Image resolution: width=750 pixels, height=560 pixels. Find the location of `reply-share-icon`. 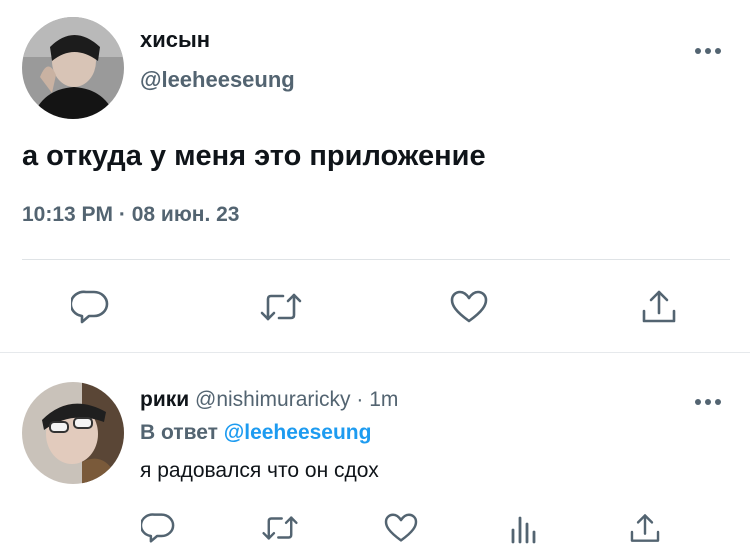

reply-share-icon is located at coordinates (645, 528).